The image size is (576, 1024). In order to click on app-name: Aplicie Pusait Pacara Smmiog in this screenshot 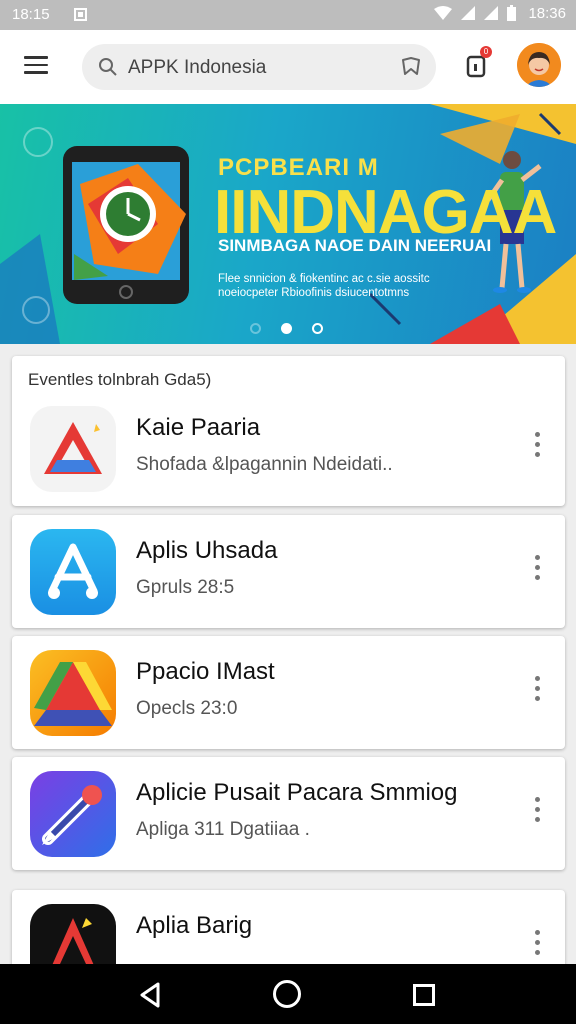, I will do `click(297, 792)`.